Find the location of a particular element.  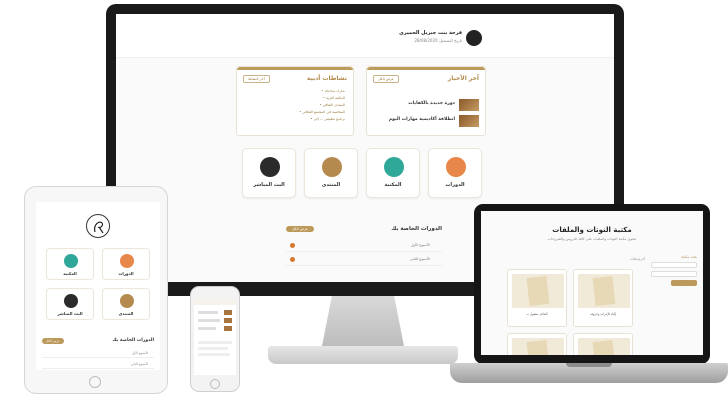

filter-input is located at coordinates (674, 274).